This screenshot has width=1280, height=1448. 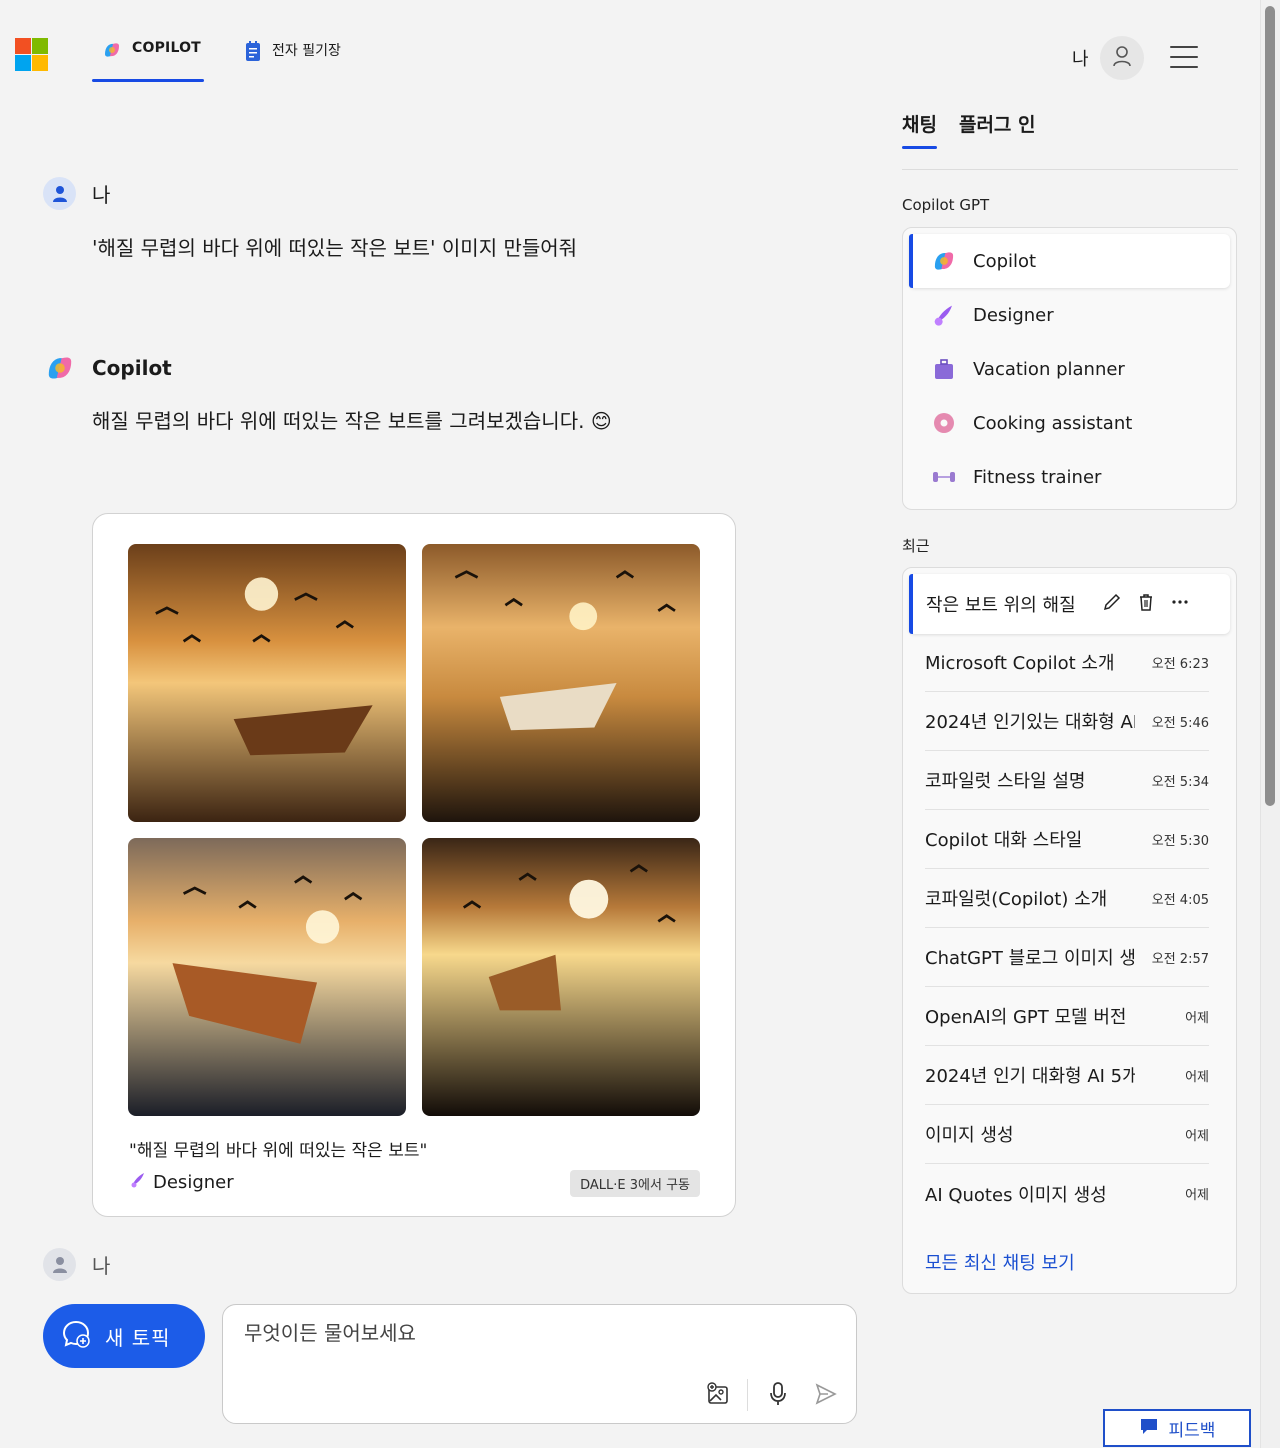 What do you see at coordinates (1184, 57) in the screenshot?
I see `menu-button` at bounding box center [1184, 57].